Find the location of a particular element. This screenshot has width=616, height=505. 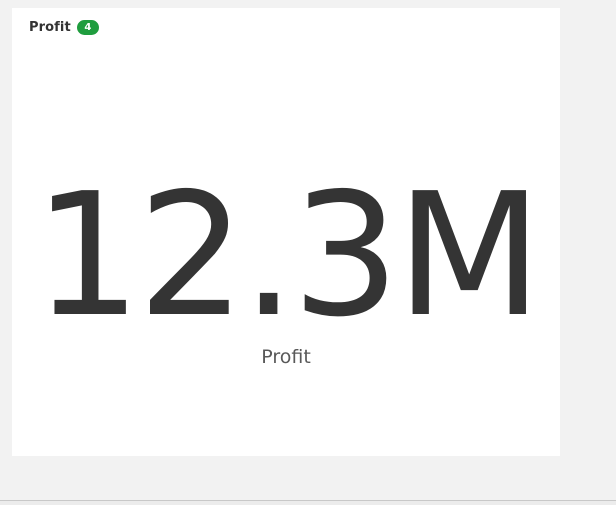

card-header: Profit 4 is located at coordinates (64, 27).